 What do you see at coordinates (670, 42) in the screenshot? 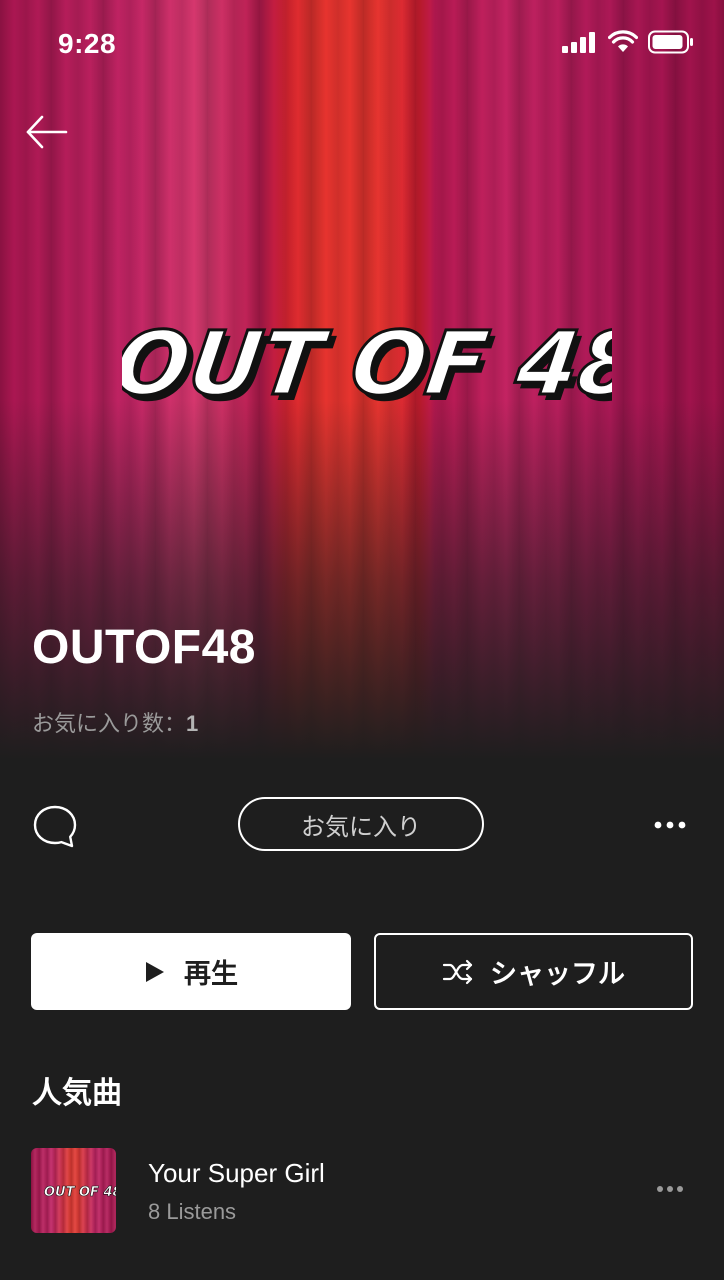
I see `battery-icon` at bounding box center [670, 42].